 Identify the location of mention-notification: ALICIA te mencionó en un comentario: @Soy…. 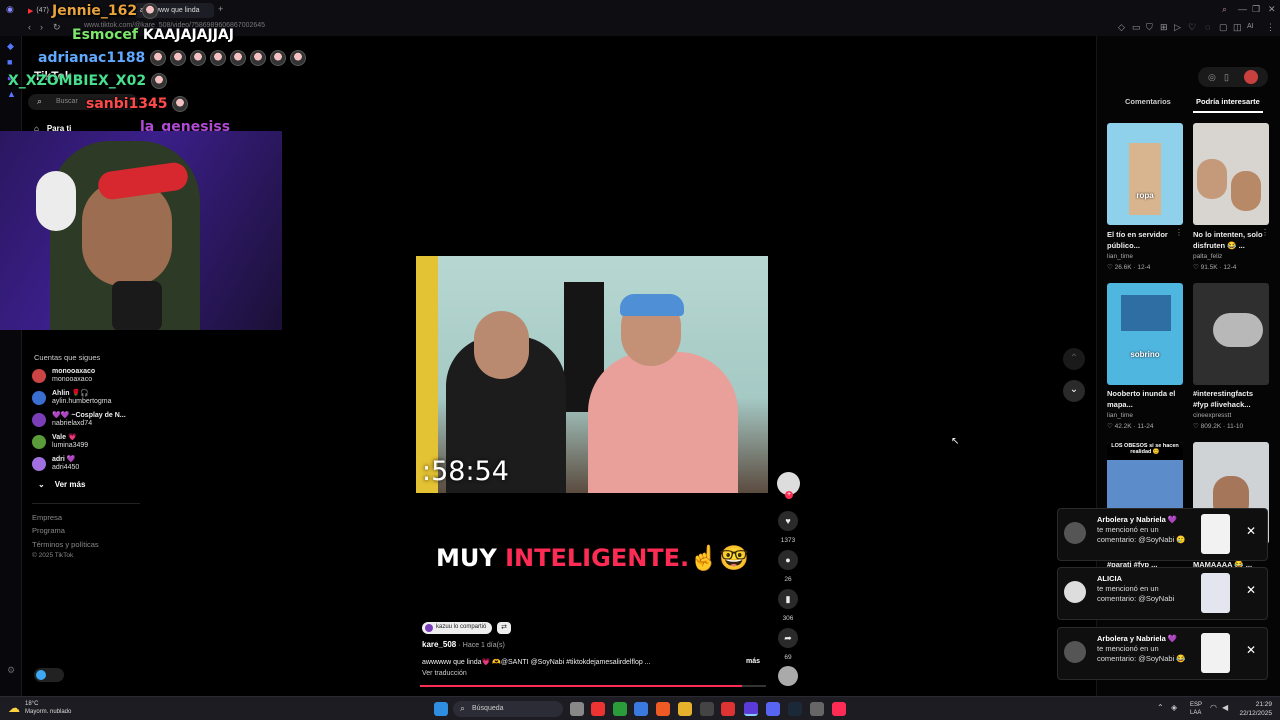
(1162, 593).